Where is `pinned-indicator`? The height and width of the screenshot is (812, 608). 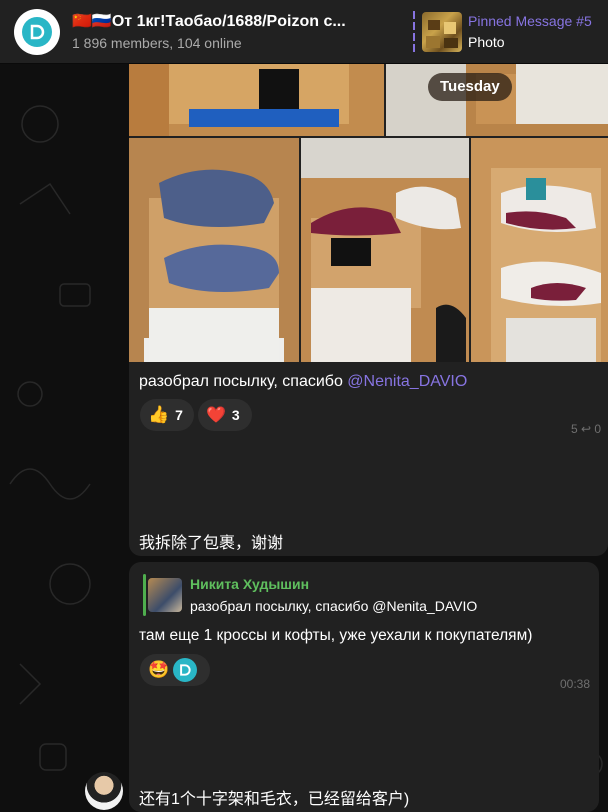
pinned-indicator is located at coordinates (414, 32).